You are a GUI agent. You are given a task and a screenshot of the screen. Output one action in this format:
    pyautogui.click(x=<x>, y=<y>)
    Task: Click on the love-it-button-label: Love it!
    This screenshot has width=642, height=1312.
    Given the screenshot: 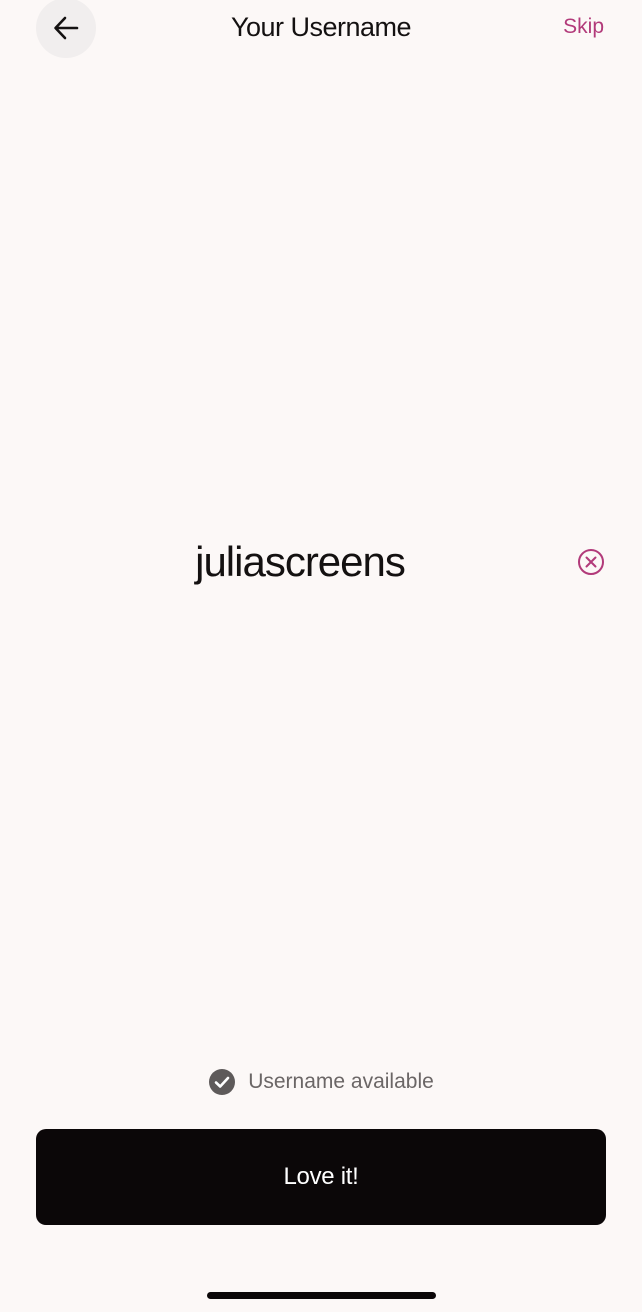 What is the action you would take?
    pyautogui.click(x=321, y=1176)
    